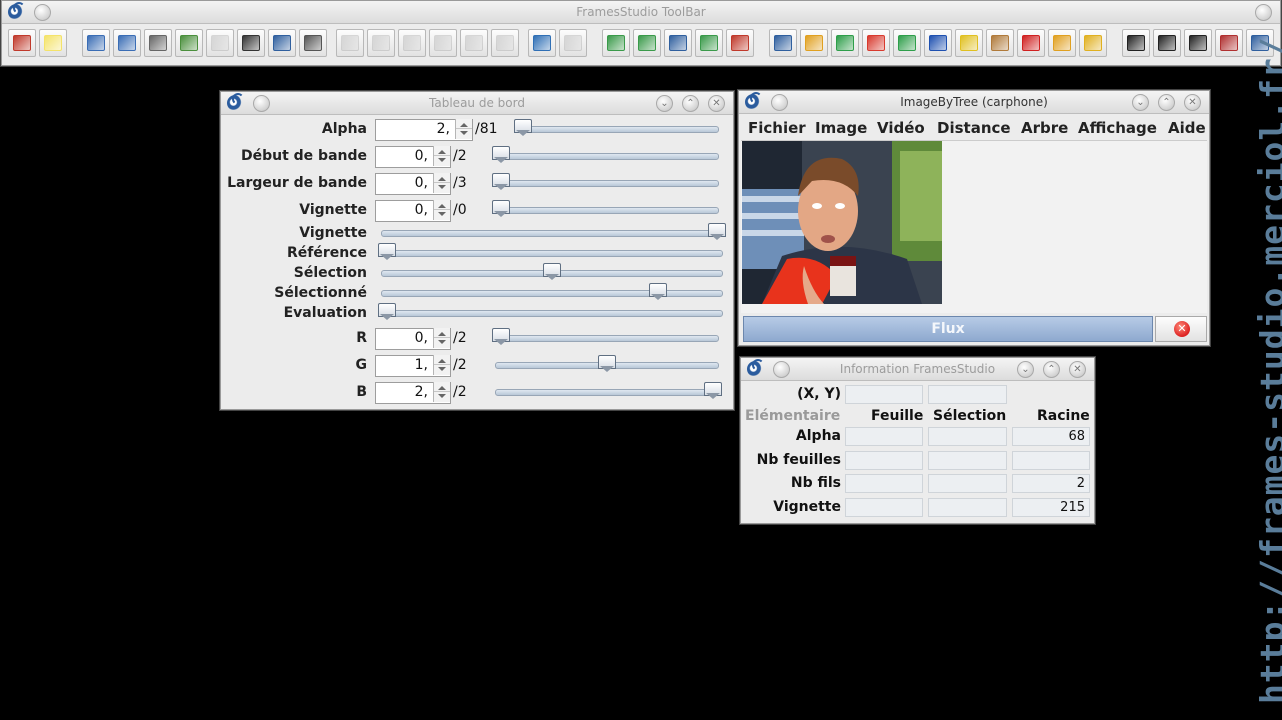  Describe the element at coordinates (573, 43) in the screenshot. I see `chart-disabled-button` at that location.